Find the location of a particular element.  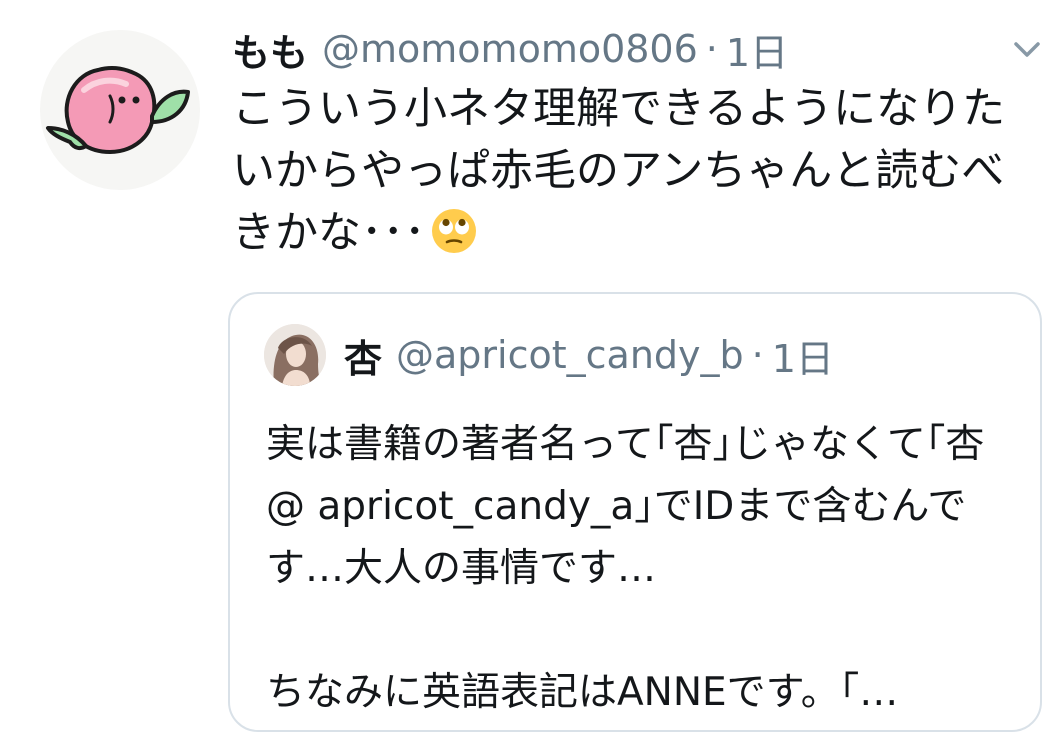

peach-icon is located at coordinates (118, 109).